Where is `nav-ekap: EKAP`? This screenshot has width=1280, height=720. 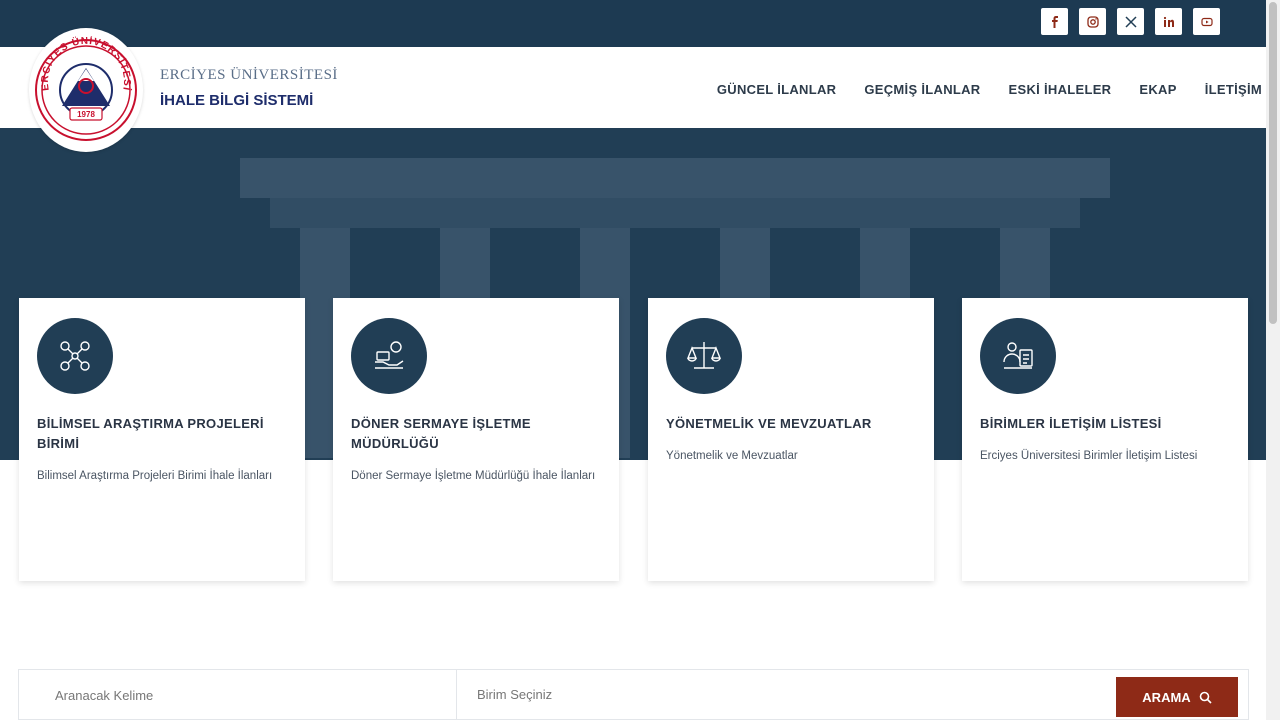
nav-ekap: EKAP is located at coordinates (1157, 89).